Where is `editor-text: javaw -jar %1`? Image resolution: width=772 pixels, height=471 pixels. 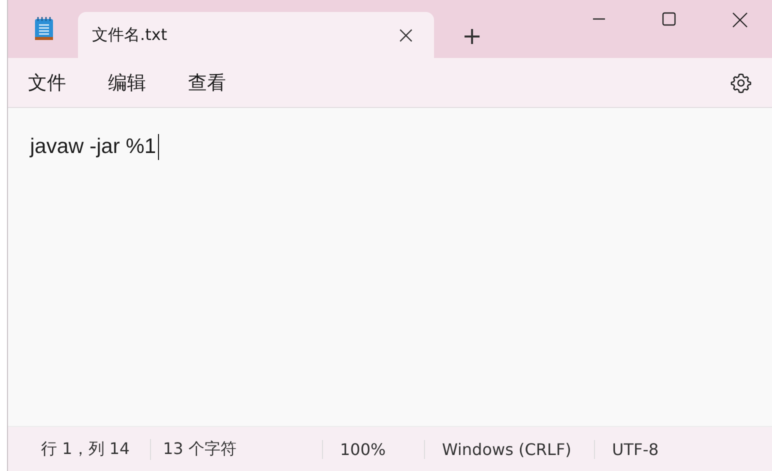
editor-text: javaw -jar %1 is located at coordinates (93, 147).